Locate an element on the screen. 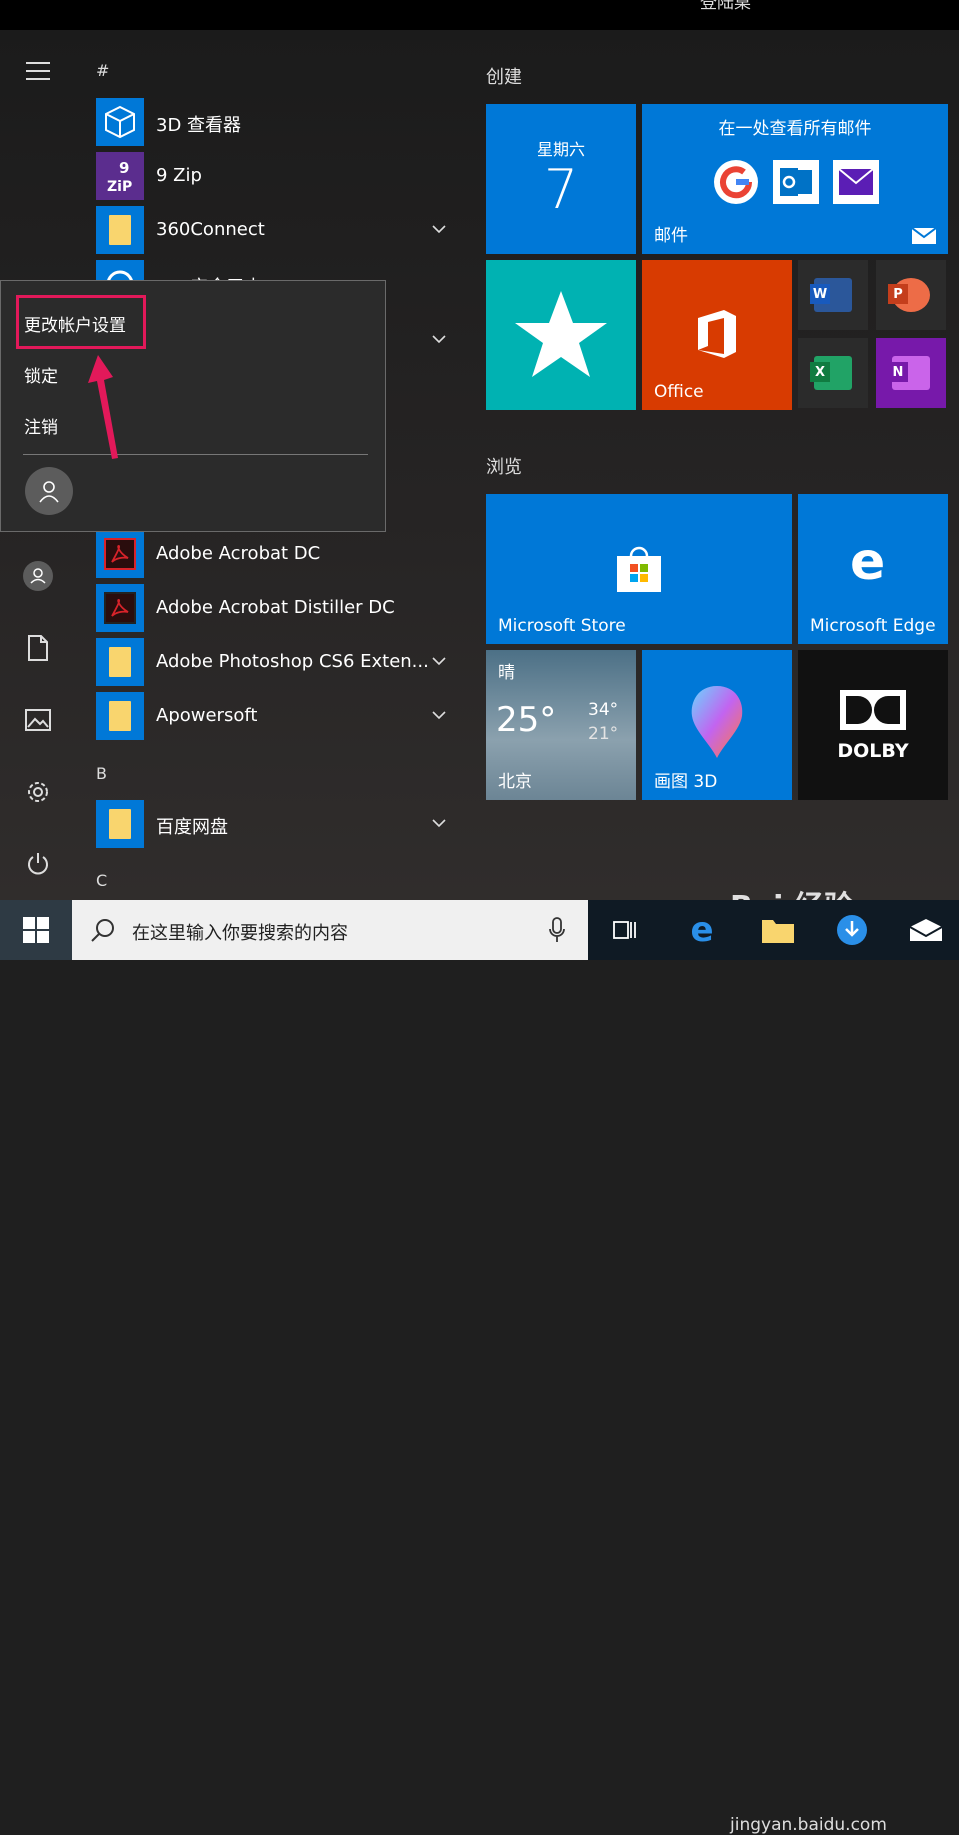 This screenshot has width=959, height=1835. calendar-tile: 星期六 7 is located at coordinates (561, 179).